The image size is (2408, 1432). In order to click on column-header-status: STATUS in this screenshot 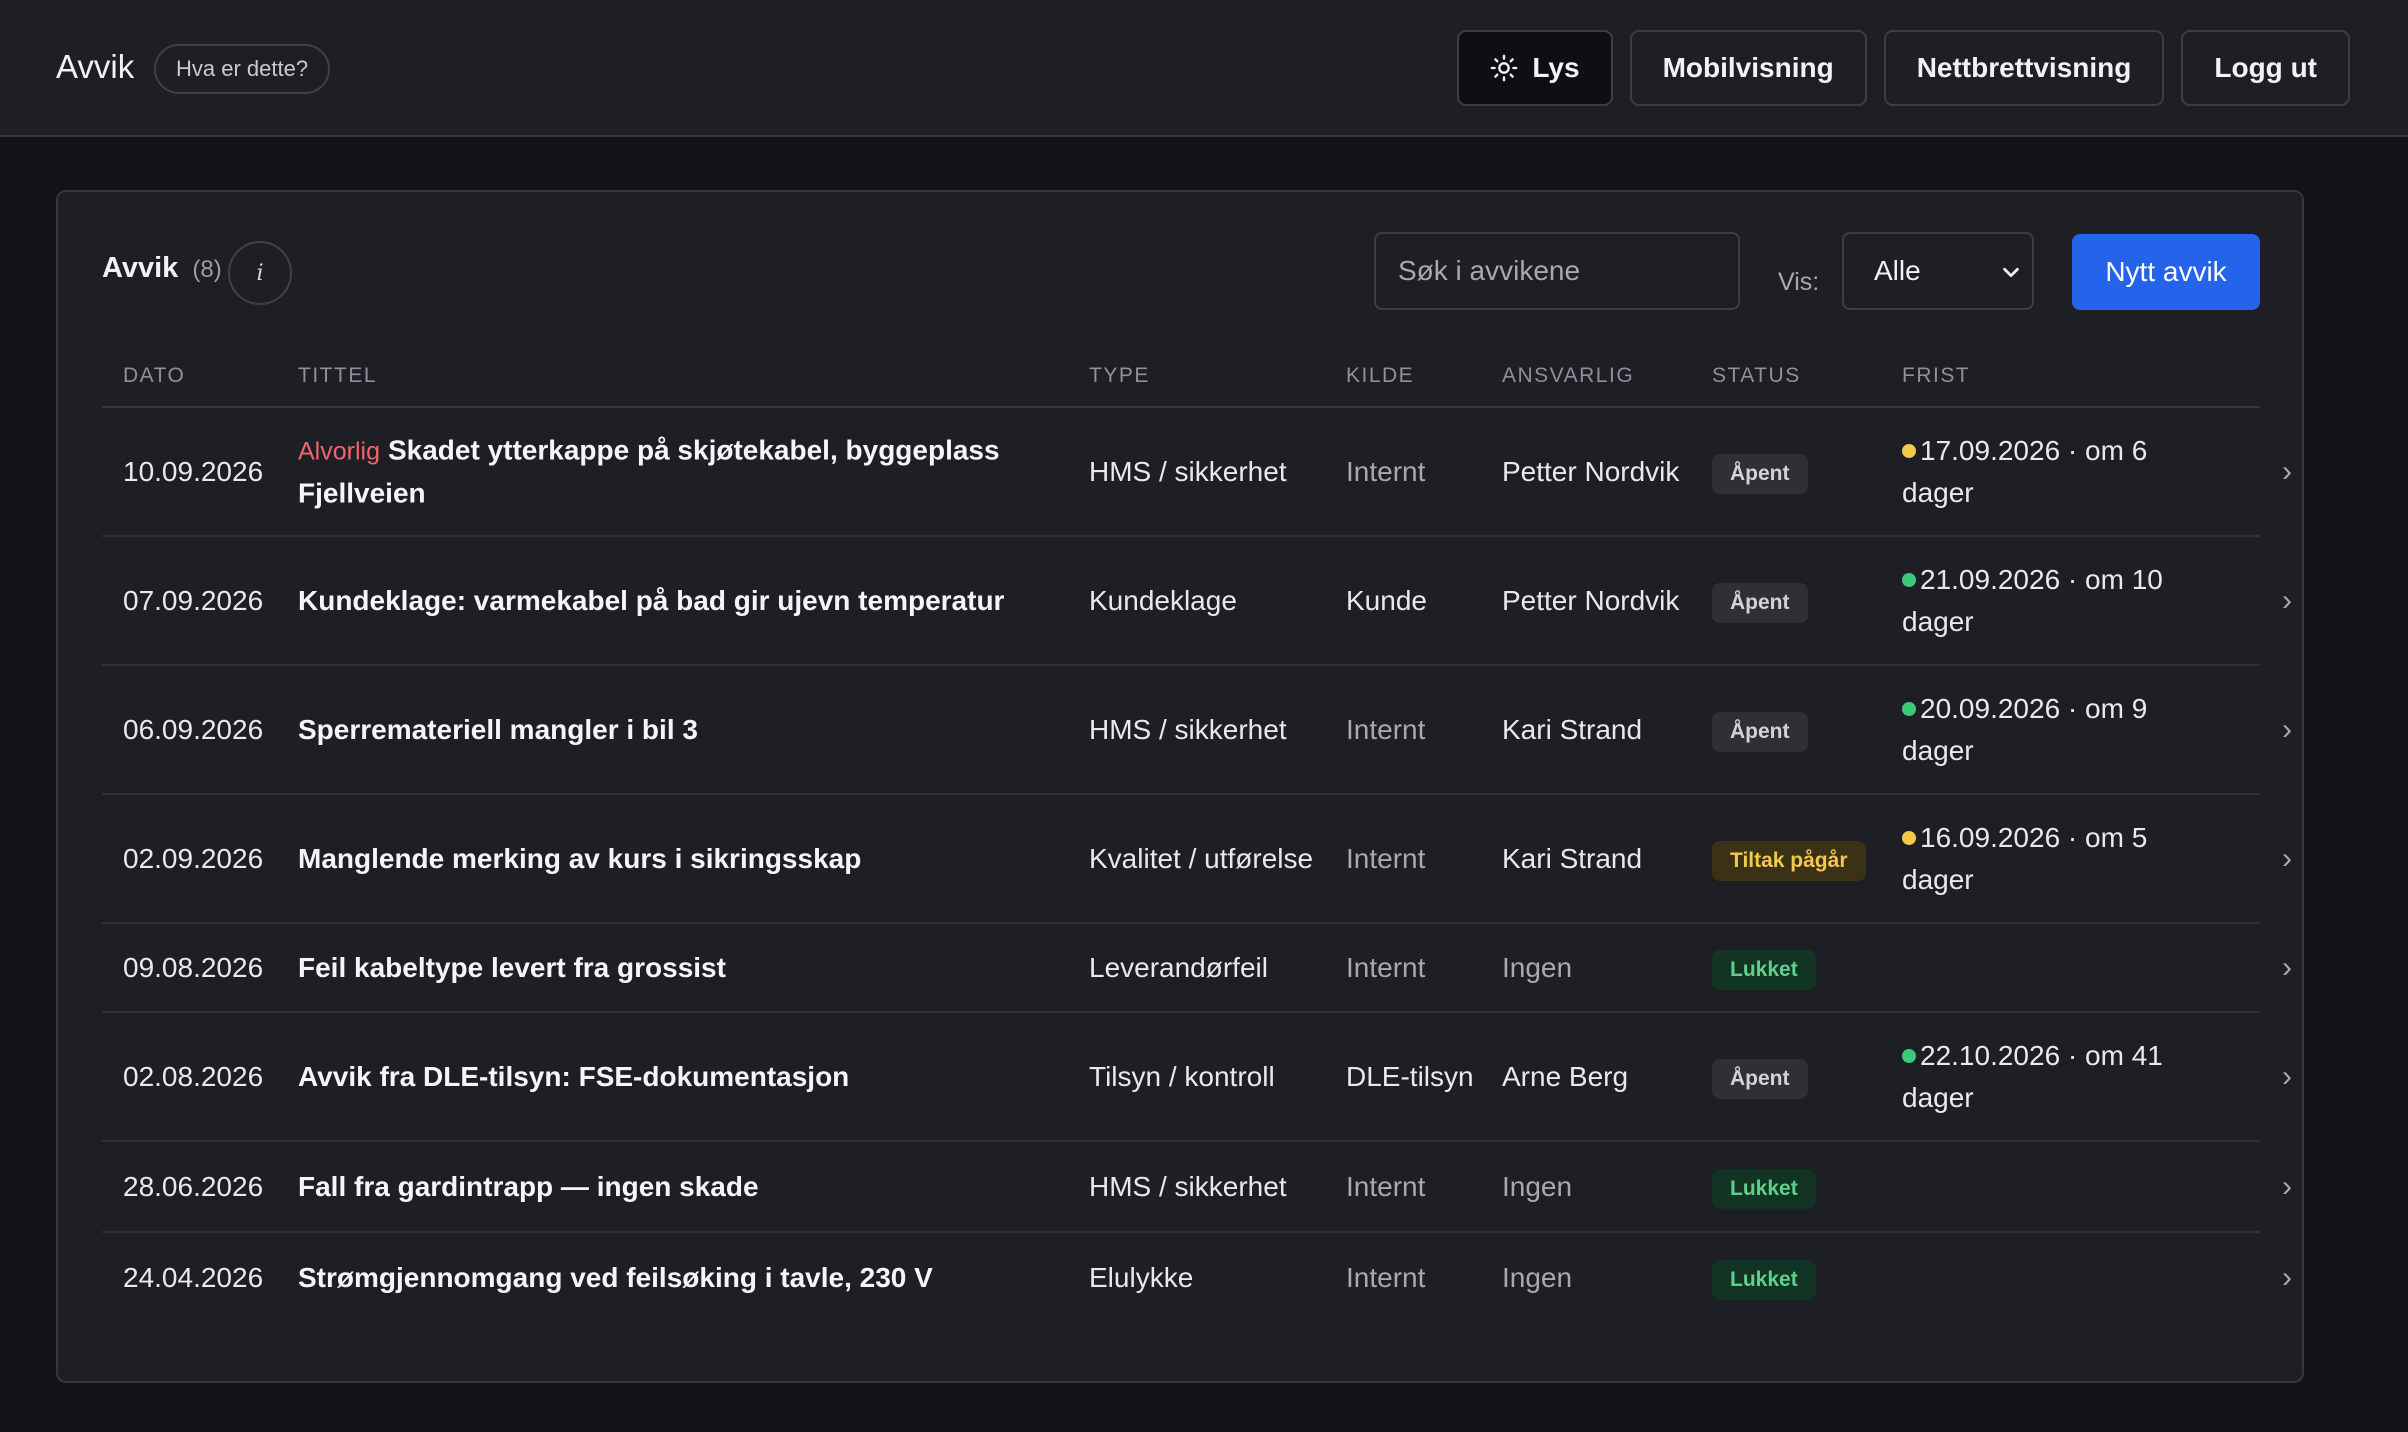, I will do `click(1756, 376)`.